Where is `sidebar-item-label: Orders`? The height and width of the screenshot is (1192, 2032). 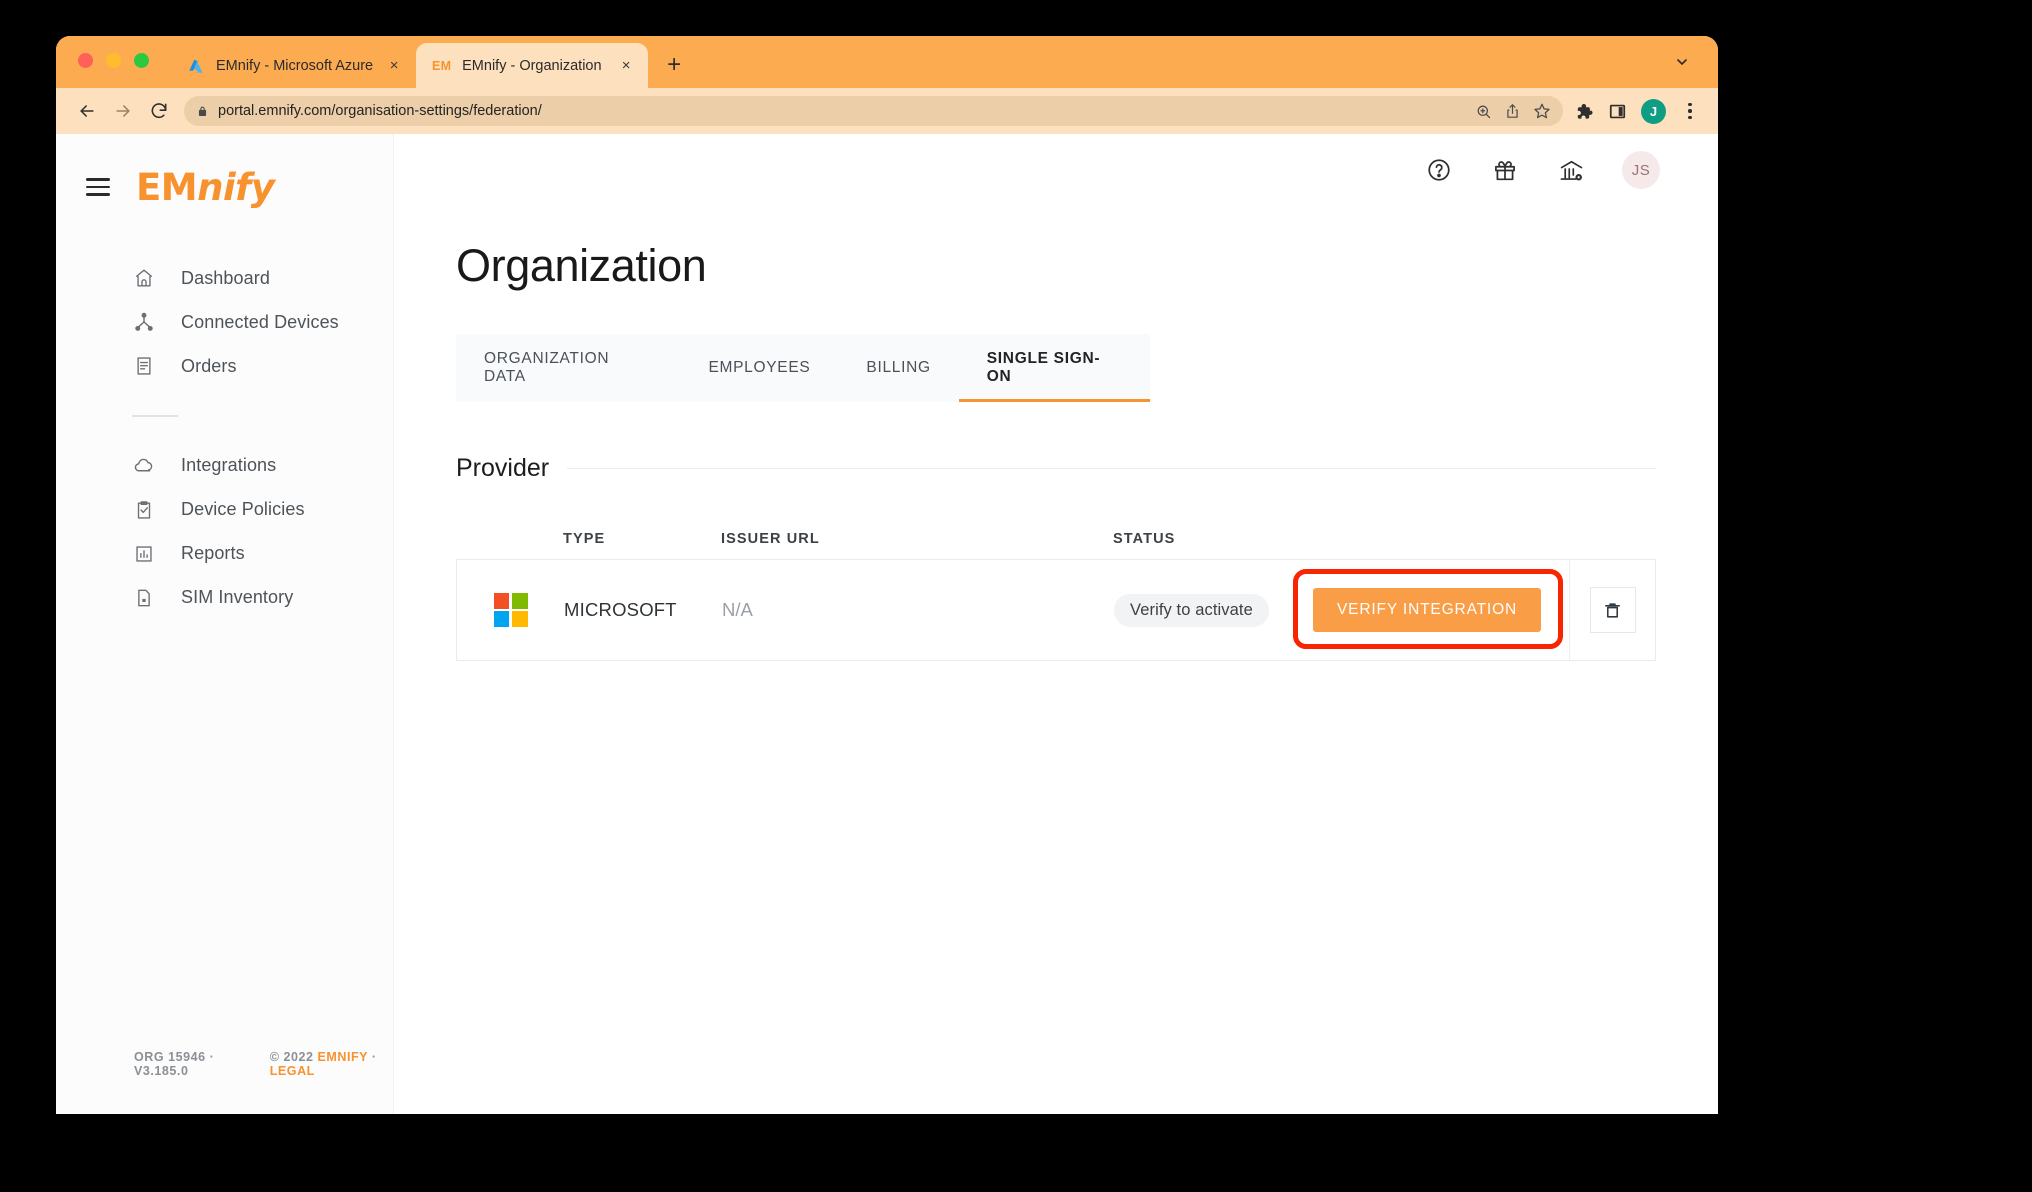 sidebar-item-label: Orders is located at coordinates (209, 365).